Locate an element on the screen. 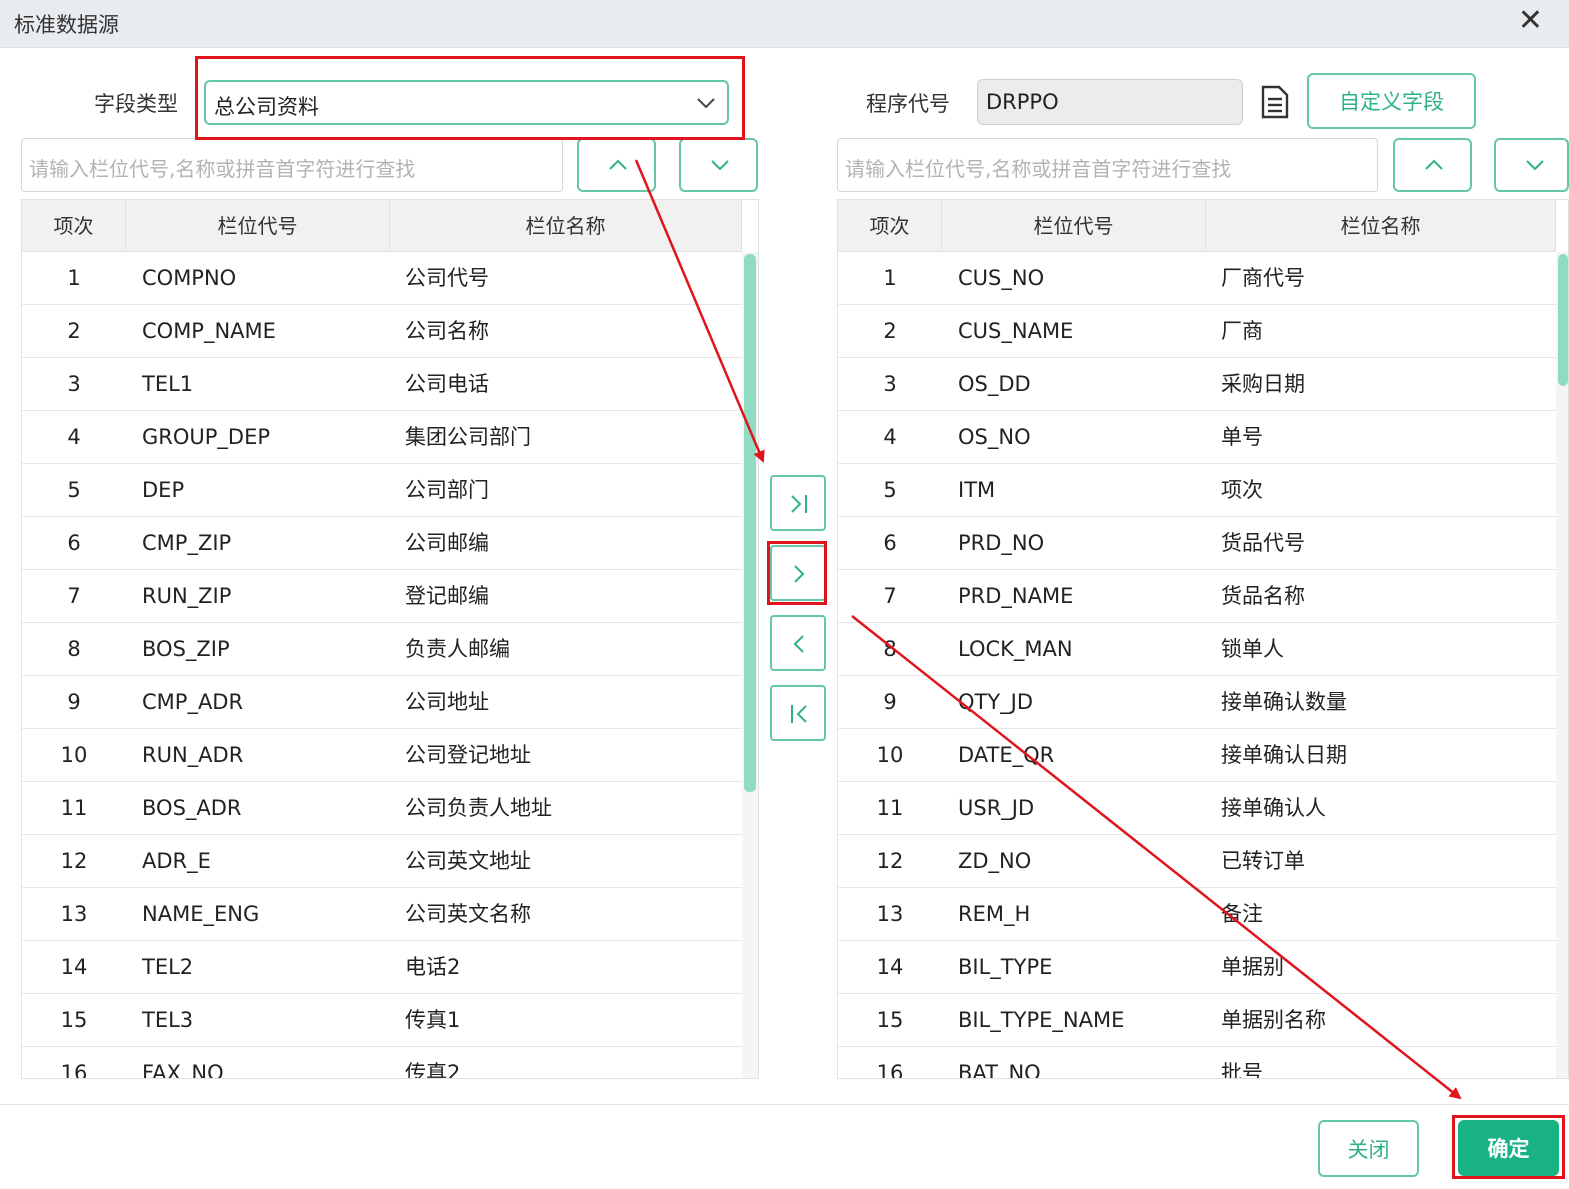 The width and height of the screenshot is (1569, 1189). right-search-placeholder: 请输入栏位代号,名称或拼音首字符进行查找 is located at coordinates (1038, 169).